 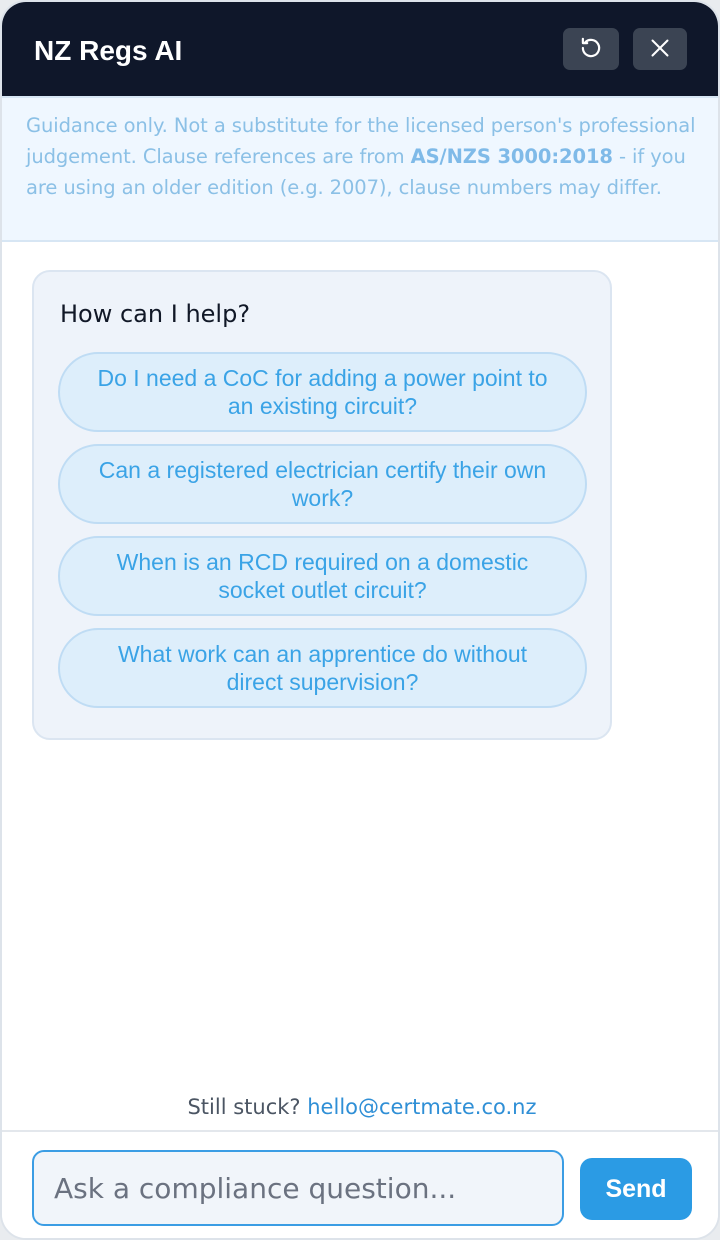 What do you see at coordinates (360, 49) in the screenshot?
I see `chat-header: NZ Regs AI` at bounding box center [360, 49].